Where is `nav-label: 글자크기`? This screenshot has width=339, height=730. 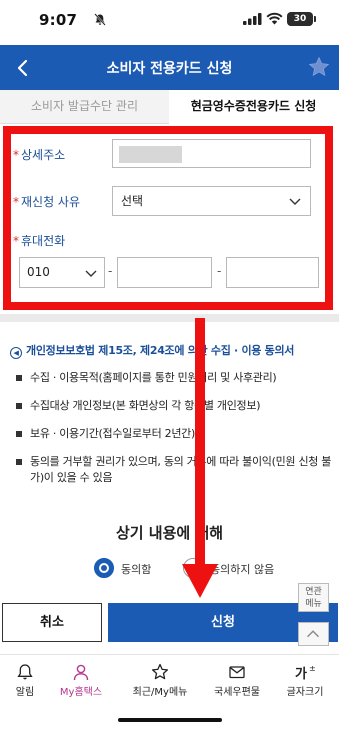
nav-label: 글자크기 is located at coordinates (305, 692).